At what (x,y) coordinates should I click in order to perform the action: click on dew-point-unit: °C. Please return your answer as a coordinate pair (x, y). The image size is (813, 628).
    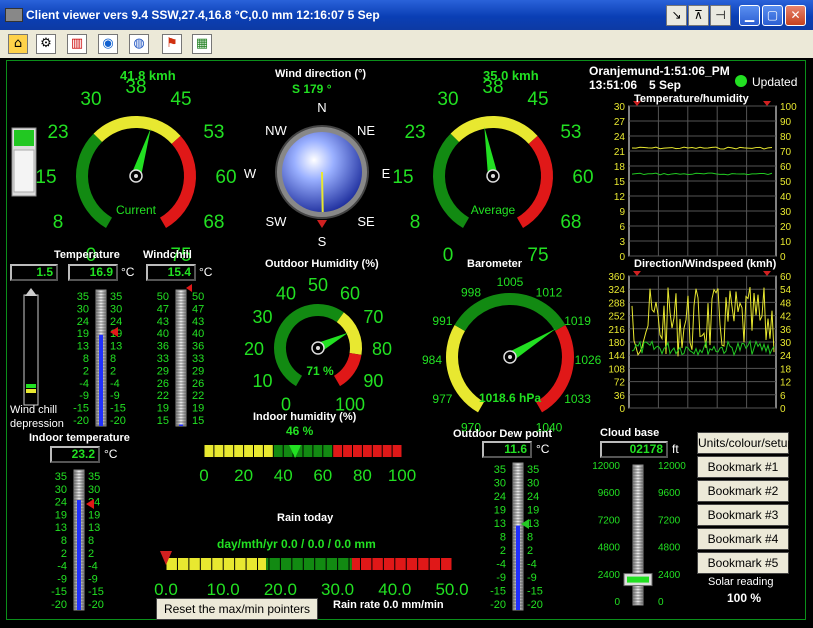
    Looking at the image, I should click on (543, 449).